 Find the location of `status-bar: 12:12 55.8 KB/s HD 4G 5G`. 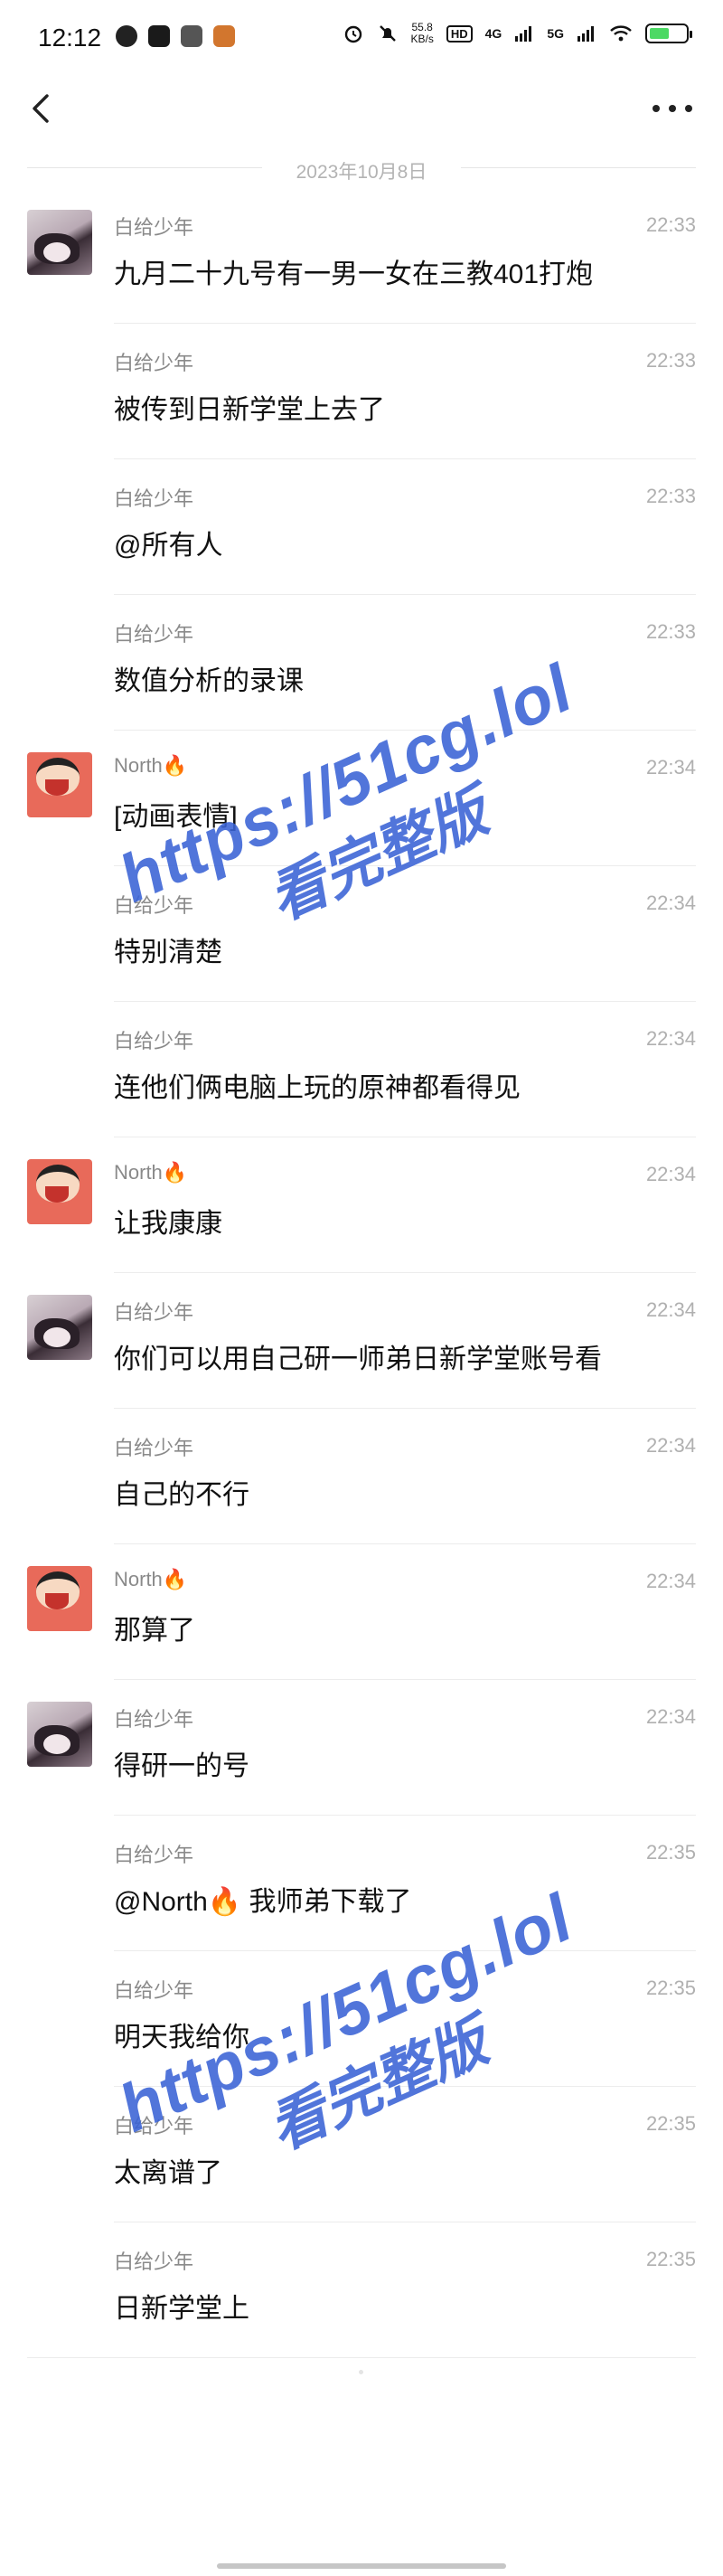

status-bar: 12:12 55.8 KB/s HD 4G 5G is located at coordinates (361, 40).